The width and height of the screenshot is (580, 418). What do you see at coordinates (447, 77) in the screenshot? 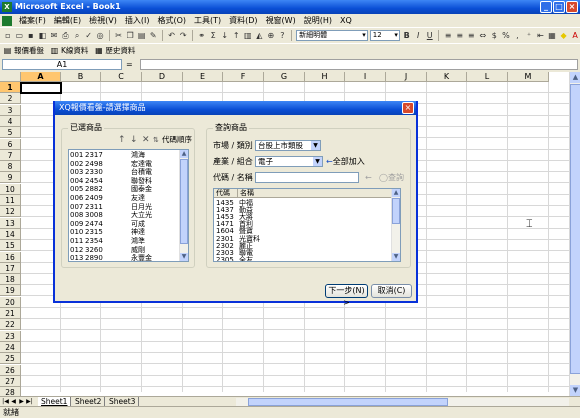
I see `column-header: K` at bounding box center [447, 77].